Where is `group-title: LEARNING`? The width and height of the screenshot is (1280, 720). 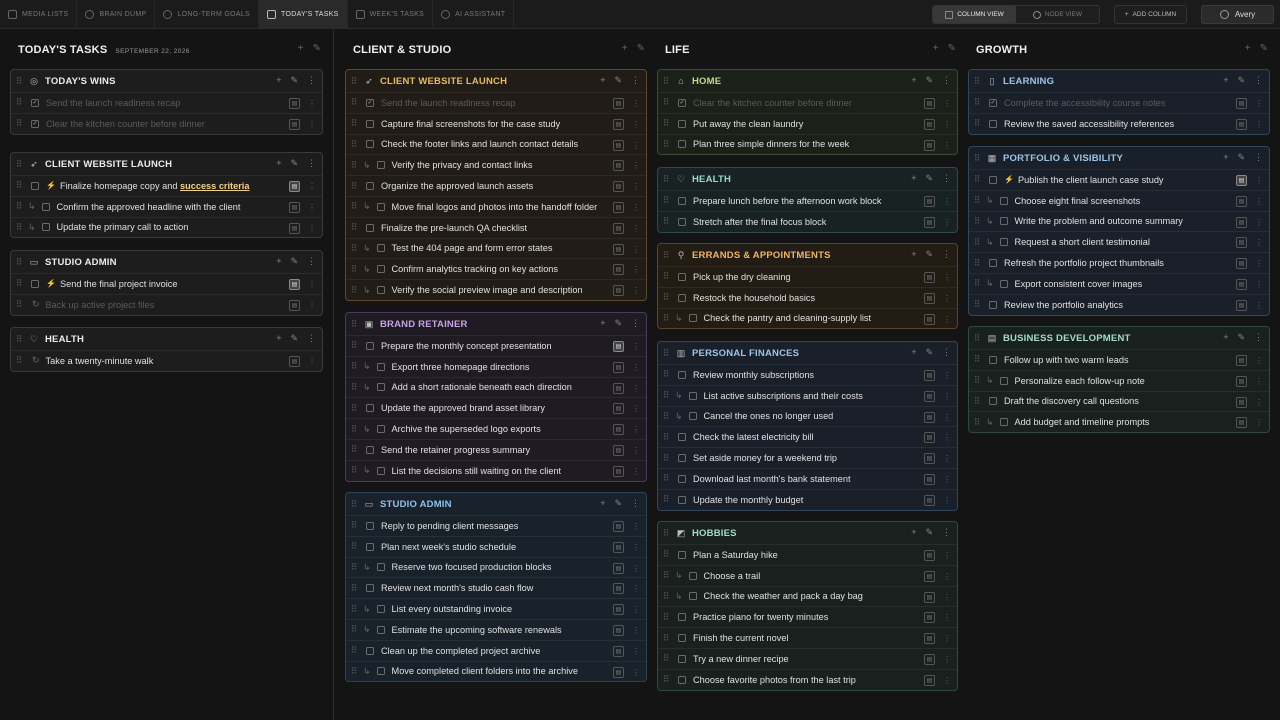
group-title: LEARNING is located at coordinates (1028, 81).